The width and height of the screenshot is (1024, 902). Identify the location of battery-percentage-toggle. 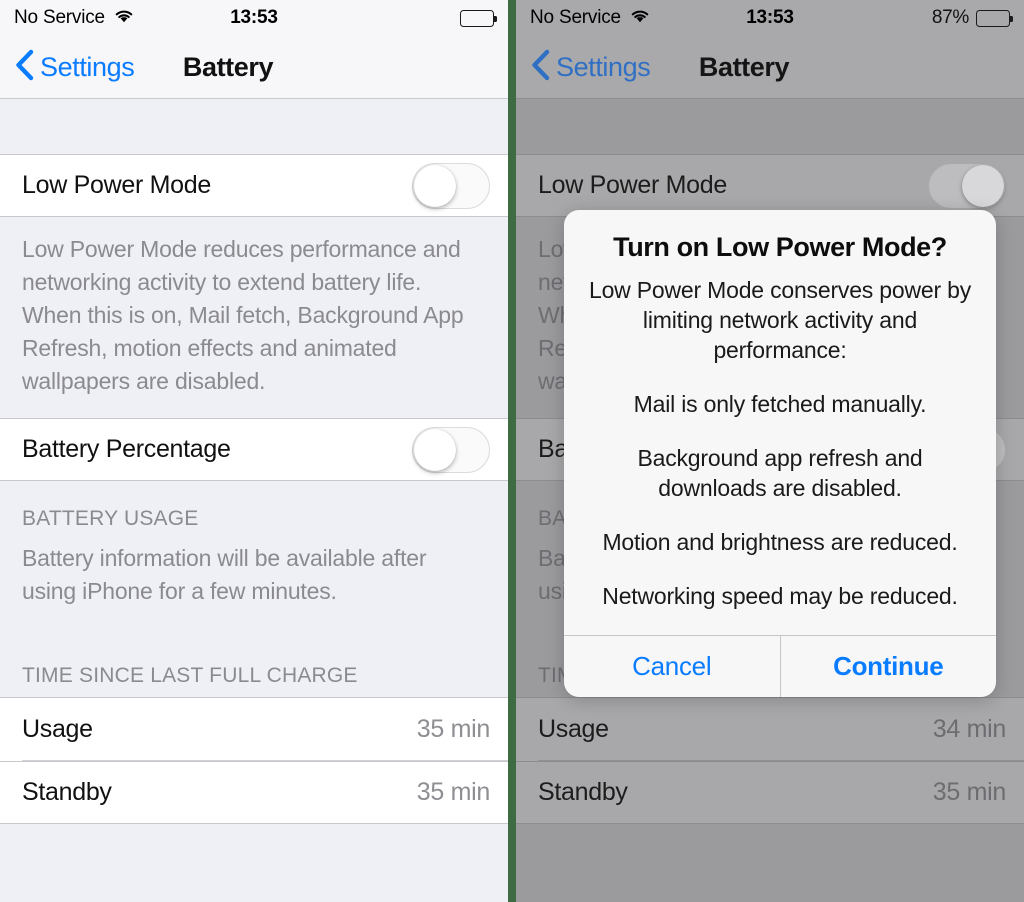
(451, 449).